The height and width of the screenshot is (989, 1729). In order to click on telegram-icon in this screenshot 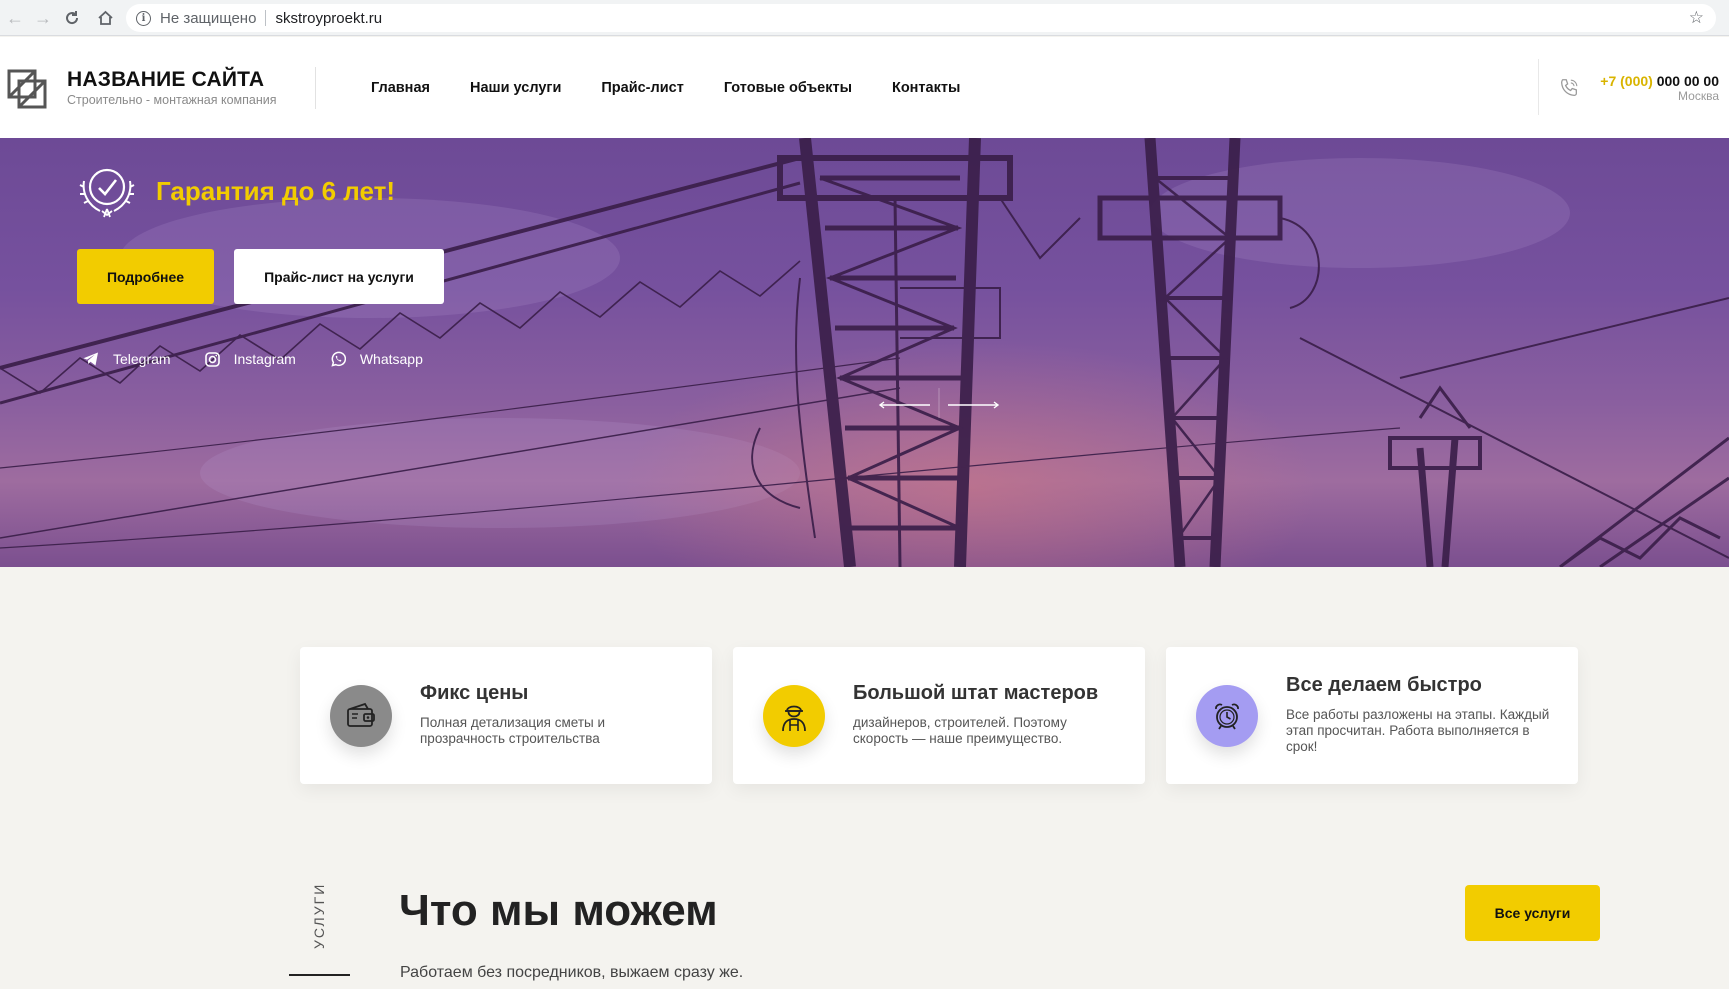, I will do `click(90, 359)`.